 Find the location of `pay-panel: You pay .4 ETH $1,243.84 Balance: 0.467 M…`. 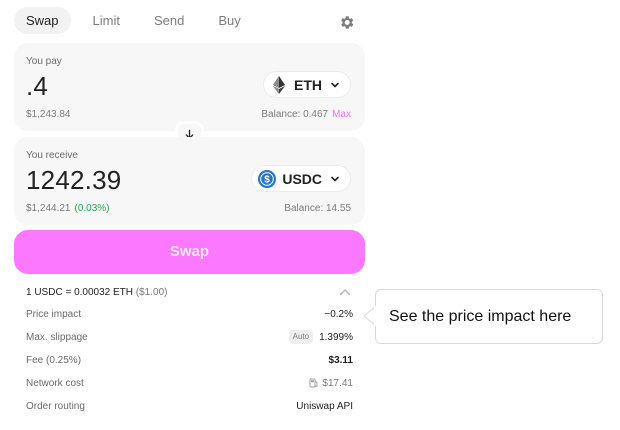

pay-panel: You pay .4 ETH $1,243.84 Balance: 0.467 M… is located at coordinates (189, 87).